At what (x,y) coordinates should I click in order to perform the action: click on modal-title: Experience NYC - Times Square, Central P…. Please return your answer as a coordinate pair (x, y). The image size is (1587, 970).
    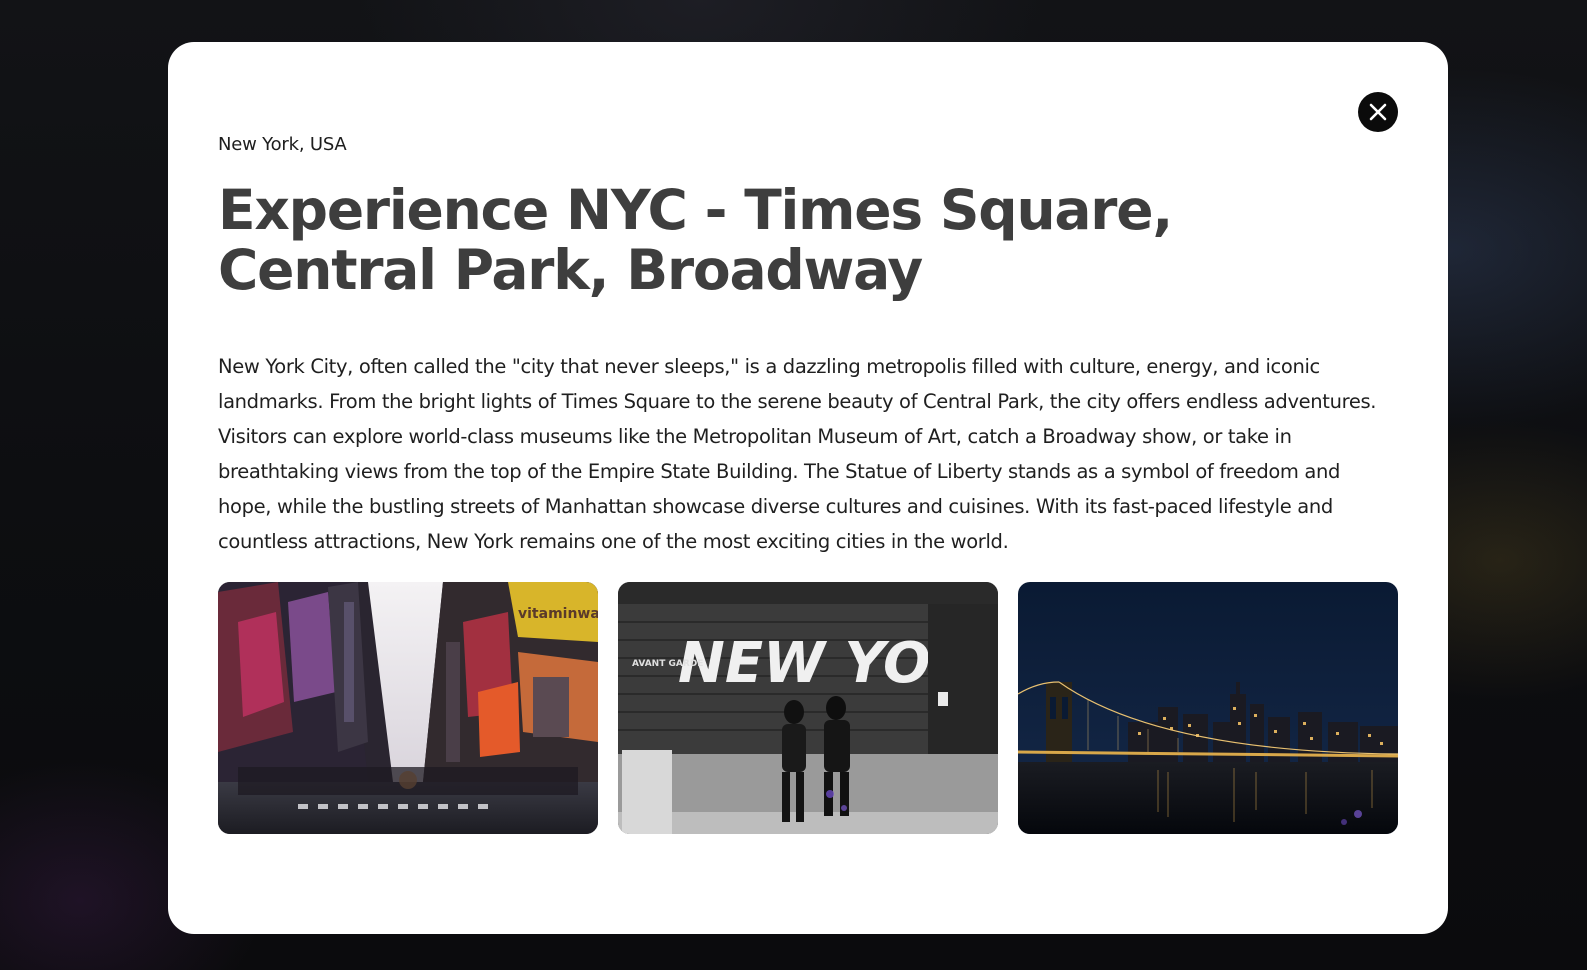
    Looking at the image, I should click on (695, 240).